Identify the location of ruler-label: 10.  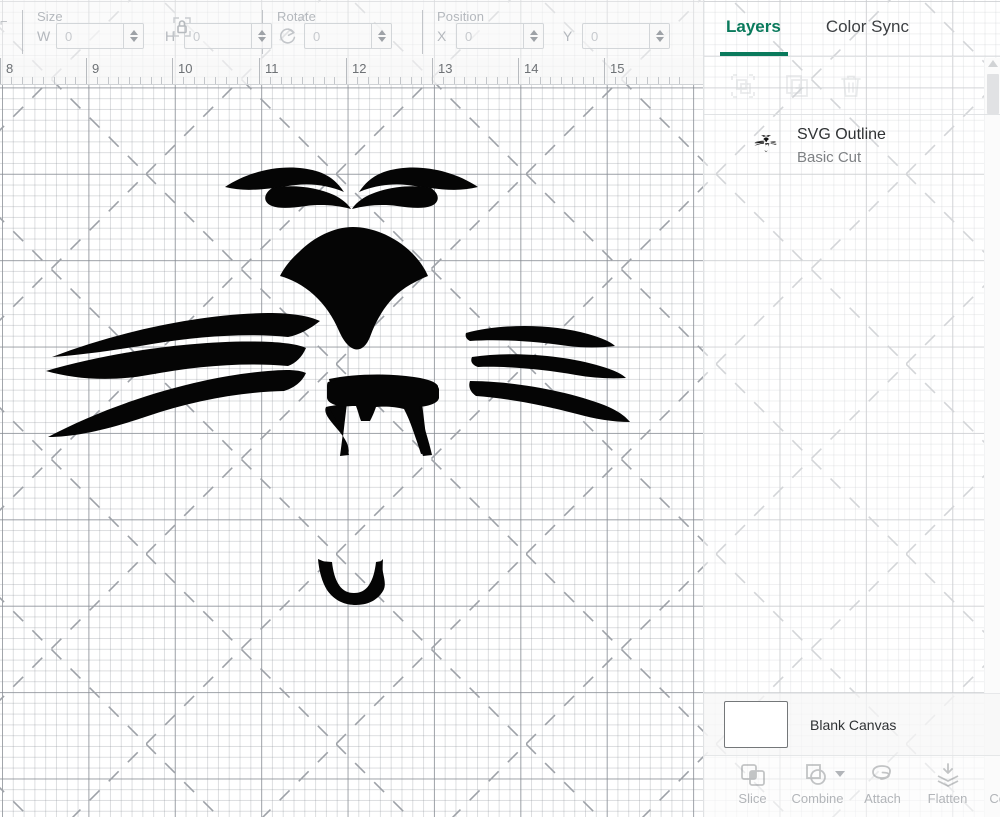
(185, 68).